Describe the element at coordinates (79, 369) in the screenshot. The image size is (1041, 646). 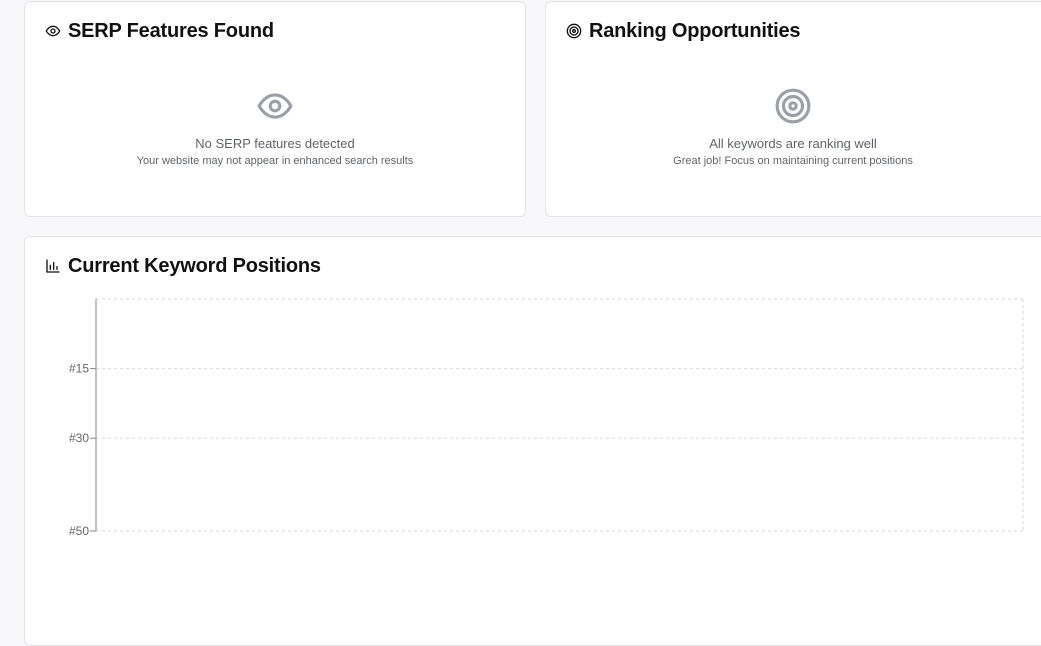
I see `y-tick-label: #15` at that location.